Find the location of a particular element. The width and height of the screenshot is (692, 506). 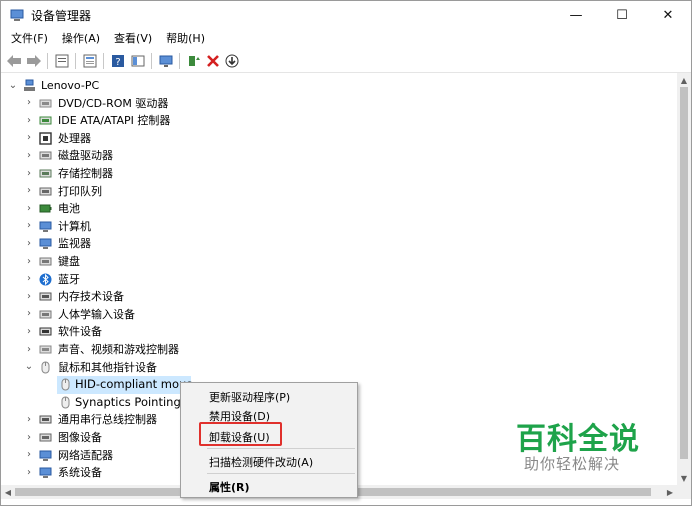

ctx-update-driver: 更新驱动程序(P) is located at coordinates (249, 397).